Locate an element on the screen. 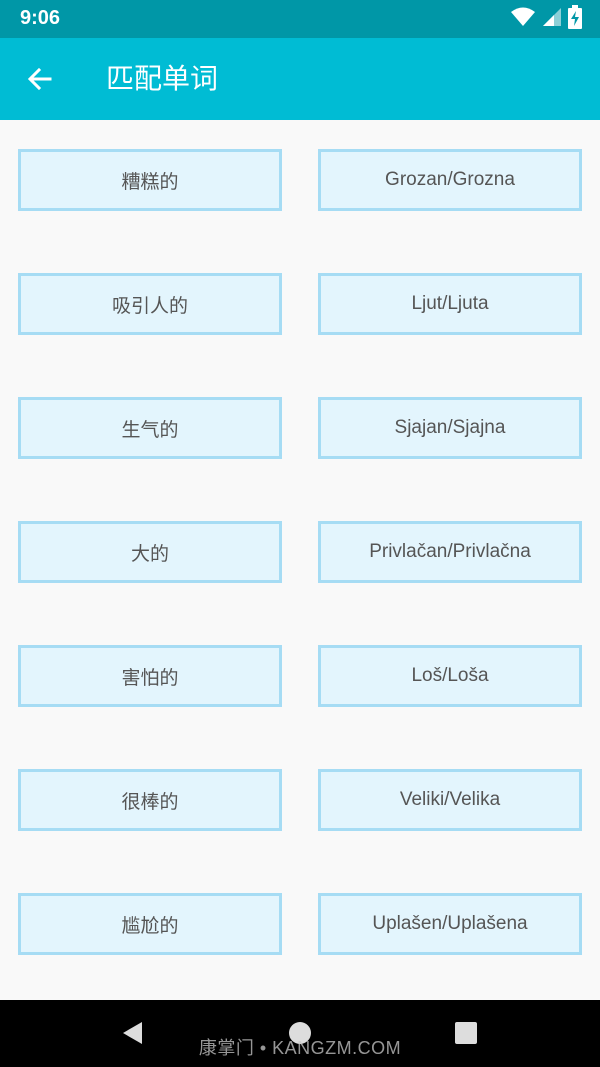 This screenshot has width=600, height=1067. left-word-card: 大的 is located at coordinates (150, 552).